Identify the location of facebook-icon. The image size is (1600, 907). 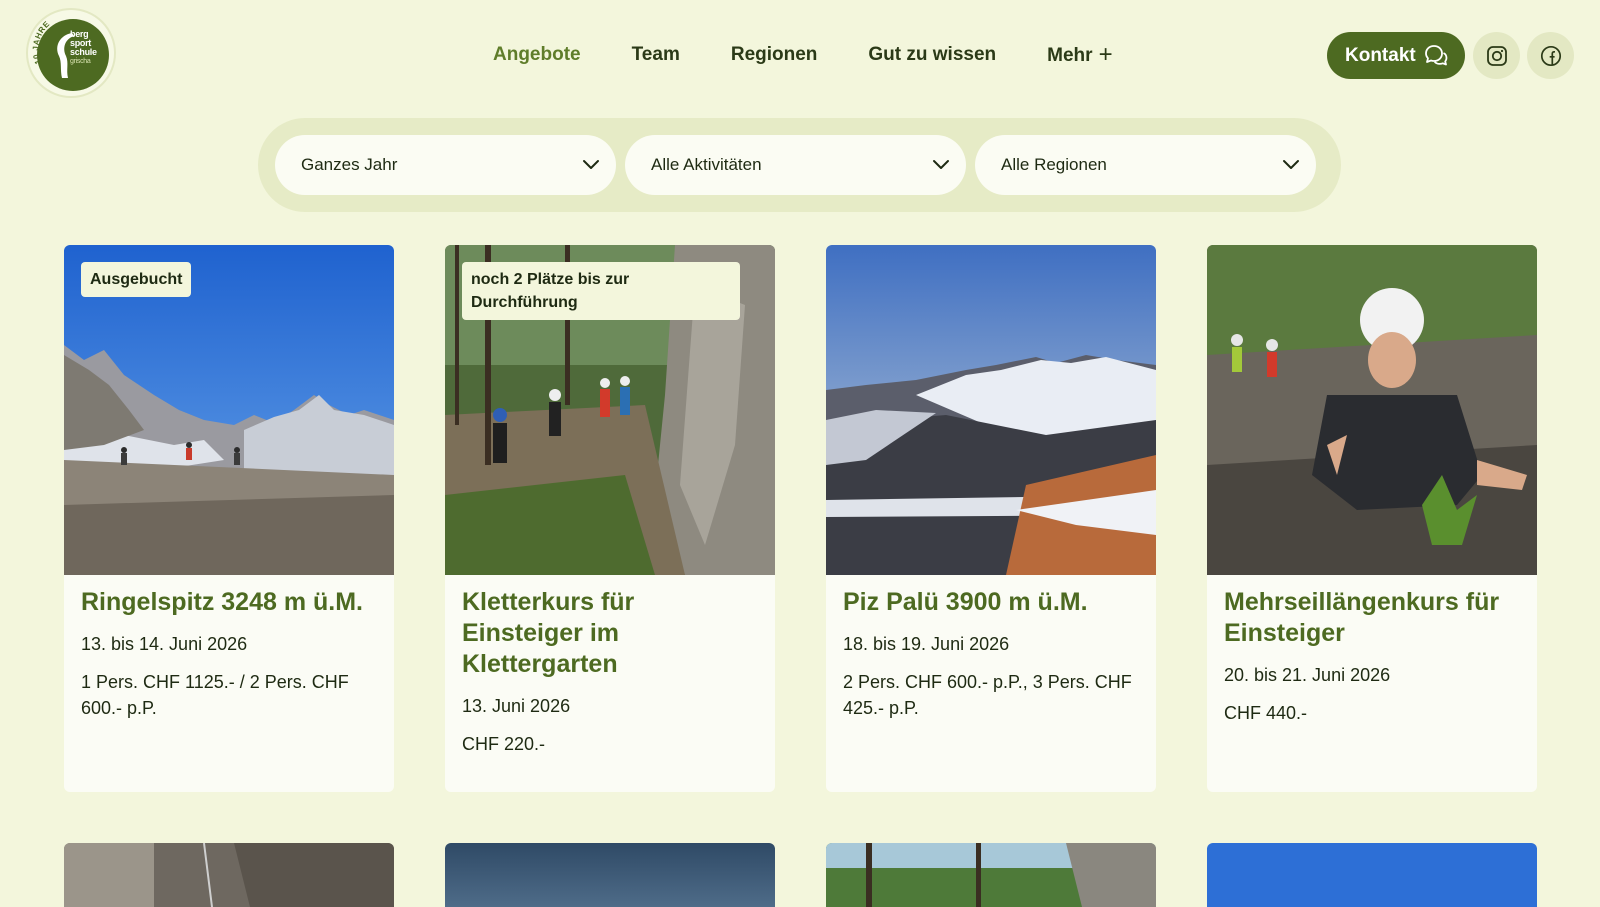
(1550, 55).